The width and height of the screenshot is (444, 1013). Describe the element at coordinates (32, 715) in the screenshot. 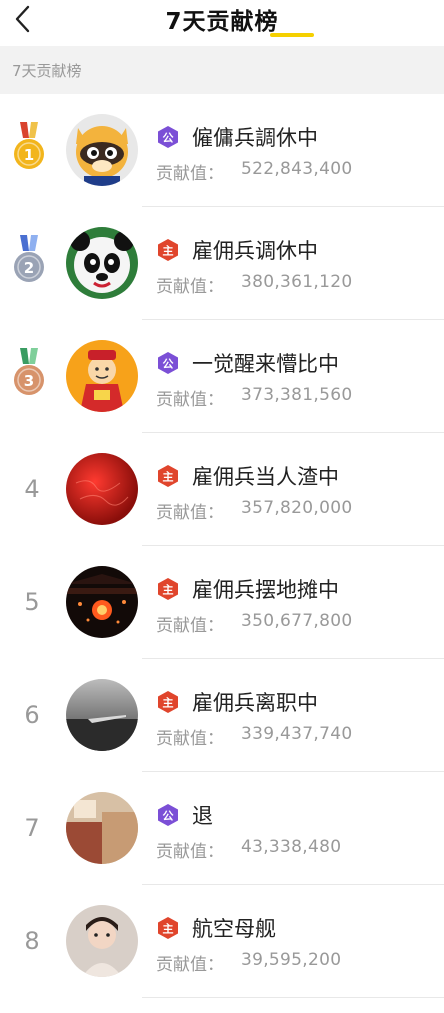

I see `rank-number: 6` at that location.